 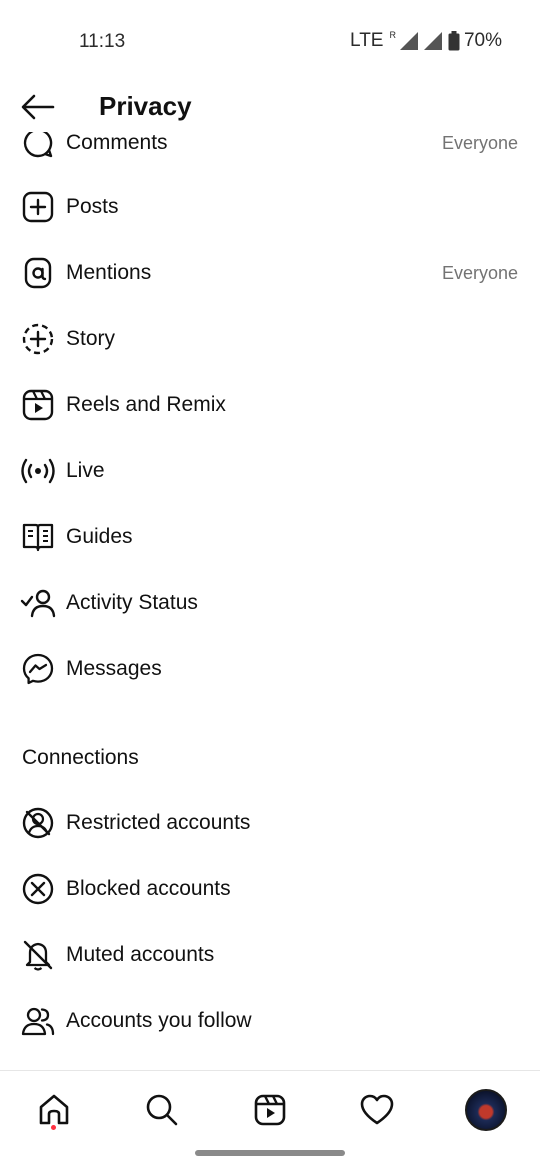 I want to click on settings-row-live: Live, so click(x=270, y=471).